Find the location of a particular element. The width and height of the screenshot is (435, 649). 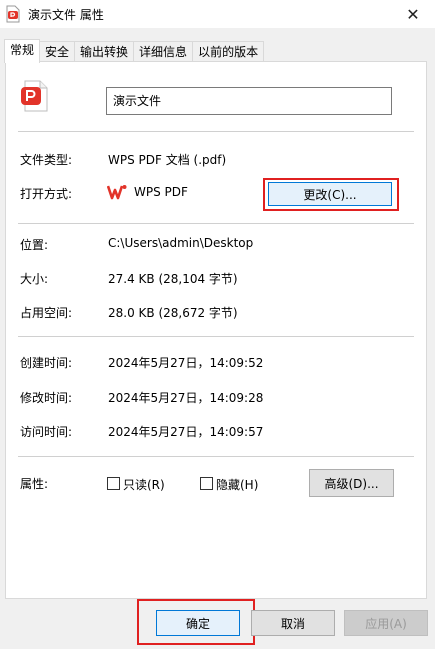

hidden-checkbox is located at coordinates (206, 483).